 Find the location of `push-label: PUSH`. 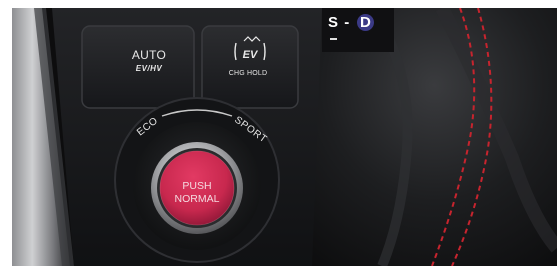

push-label: PUSH is located at coordinates (197, 186).